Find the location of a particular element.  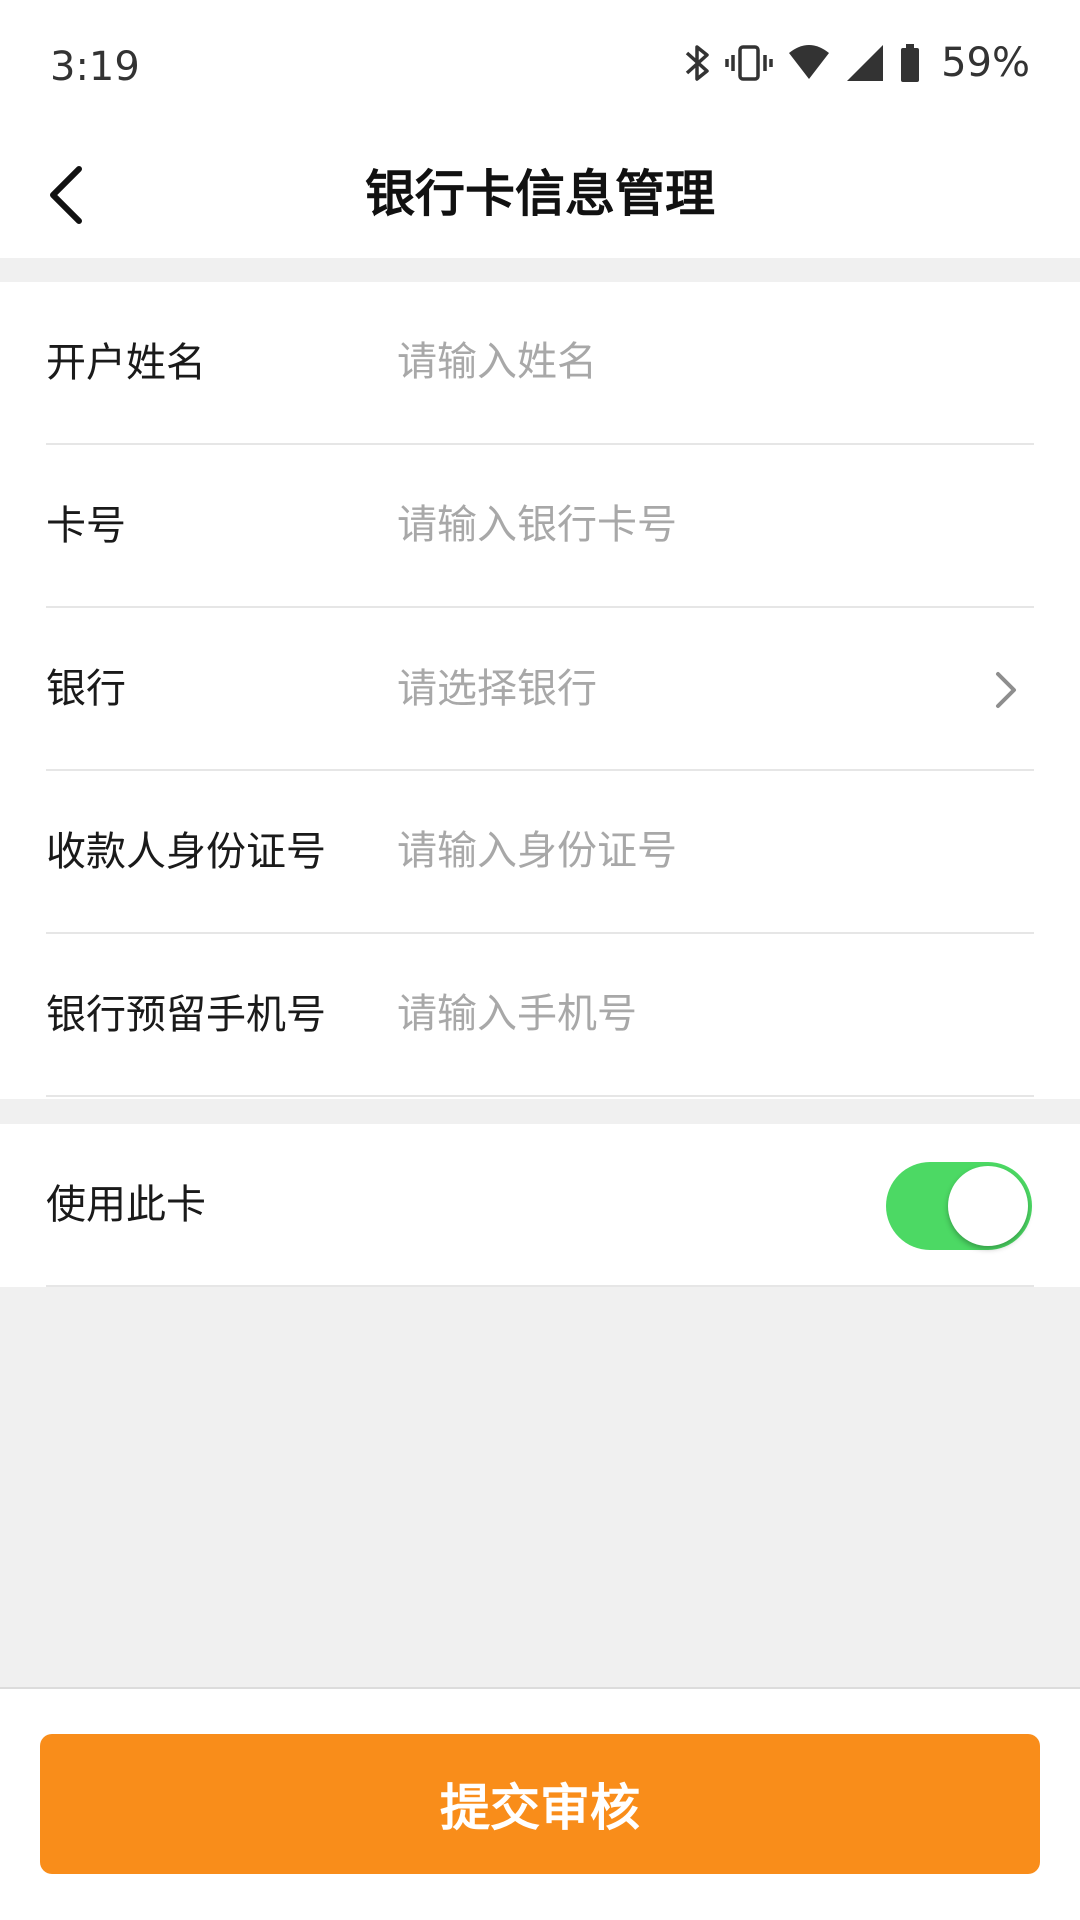

toggle-knob is located at coordinates (988, 1206).